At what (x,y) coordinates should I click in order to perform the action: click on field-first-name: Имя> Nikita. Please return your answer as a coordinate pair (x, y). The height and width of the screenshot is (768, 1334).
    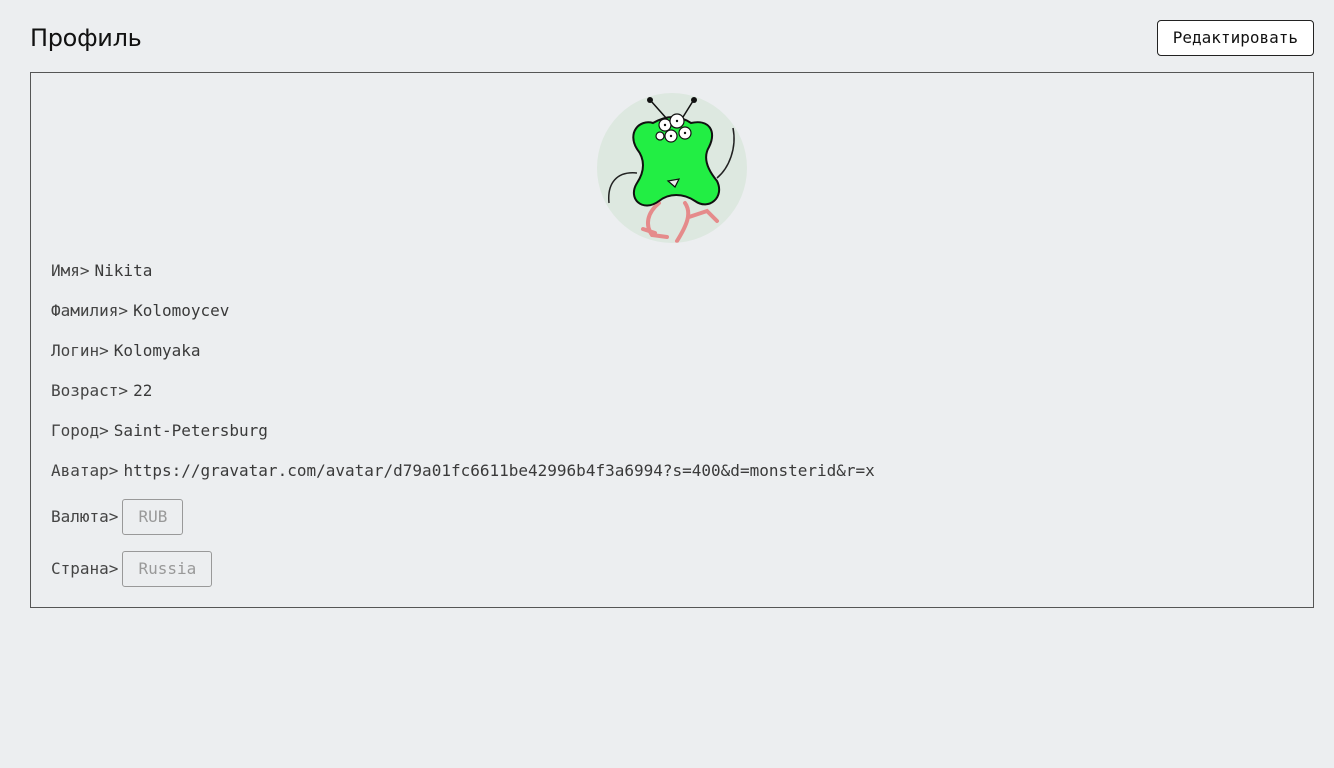
    Looking at the image, I should click on (101, 271).